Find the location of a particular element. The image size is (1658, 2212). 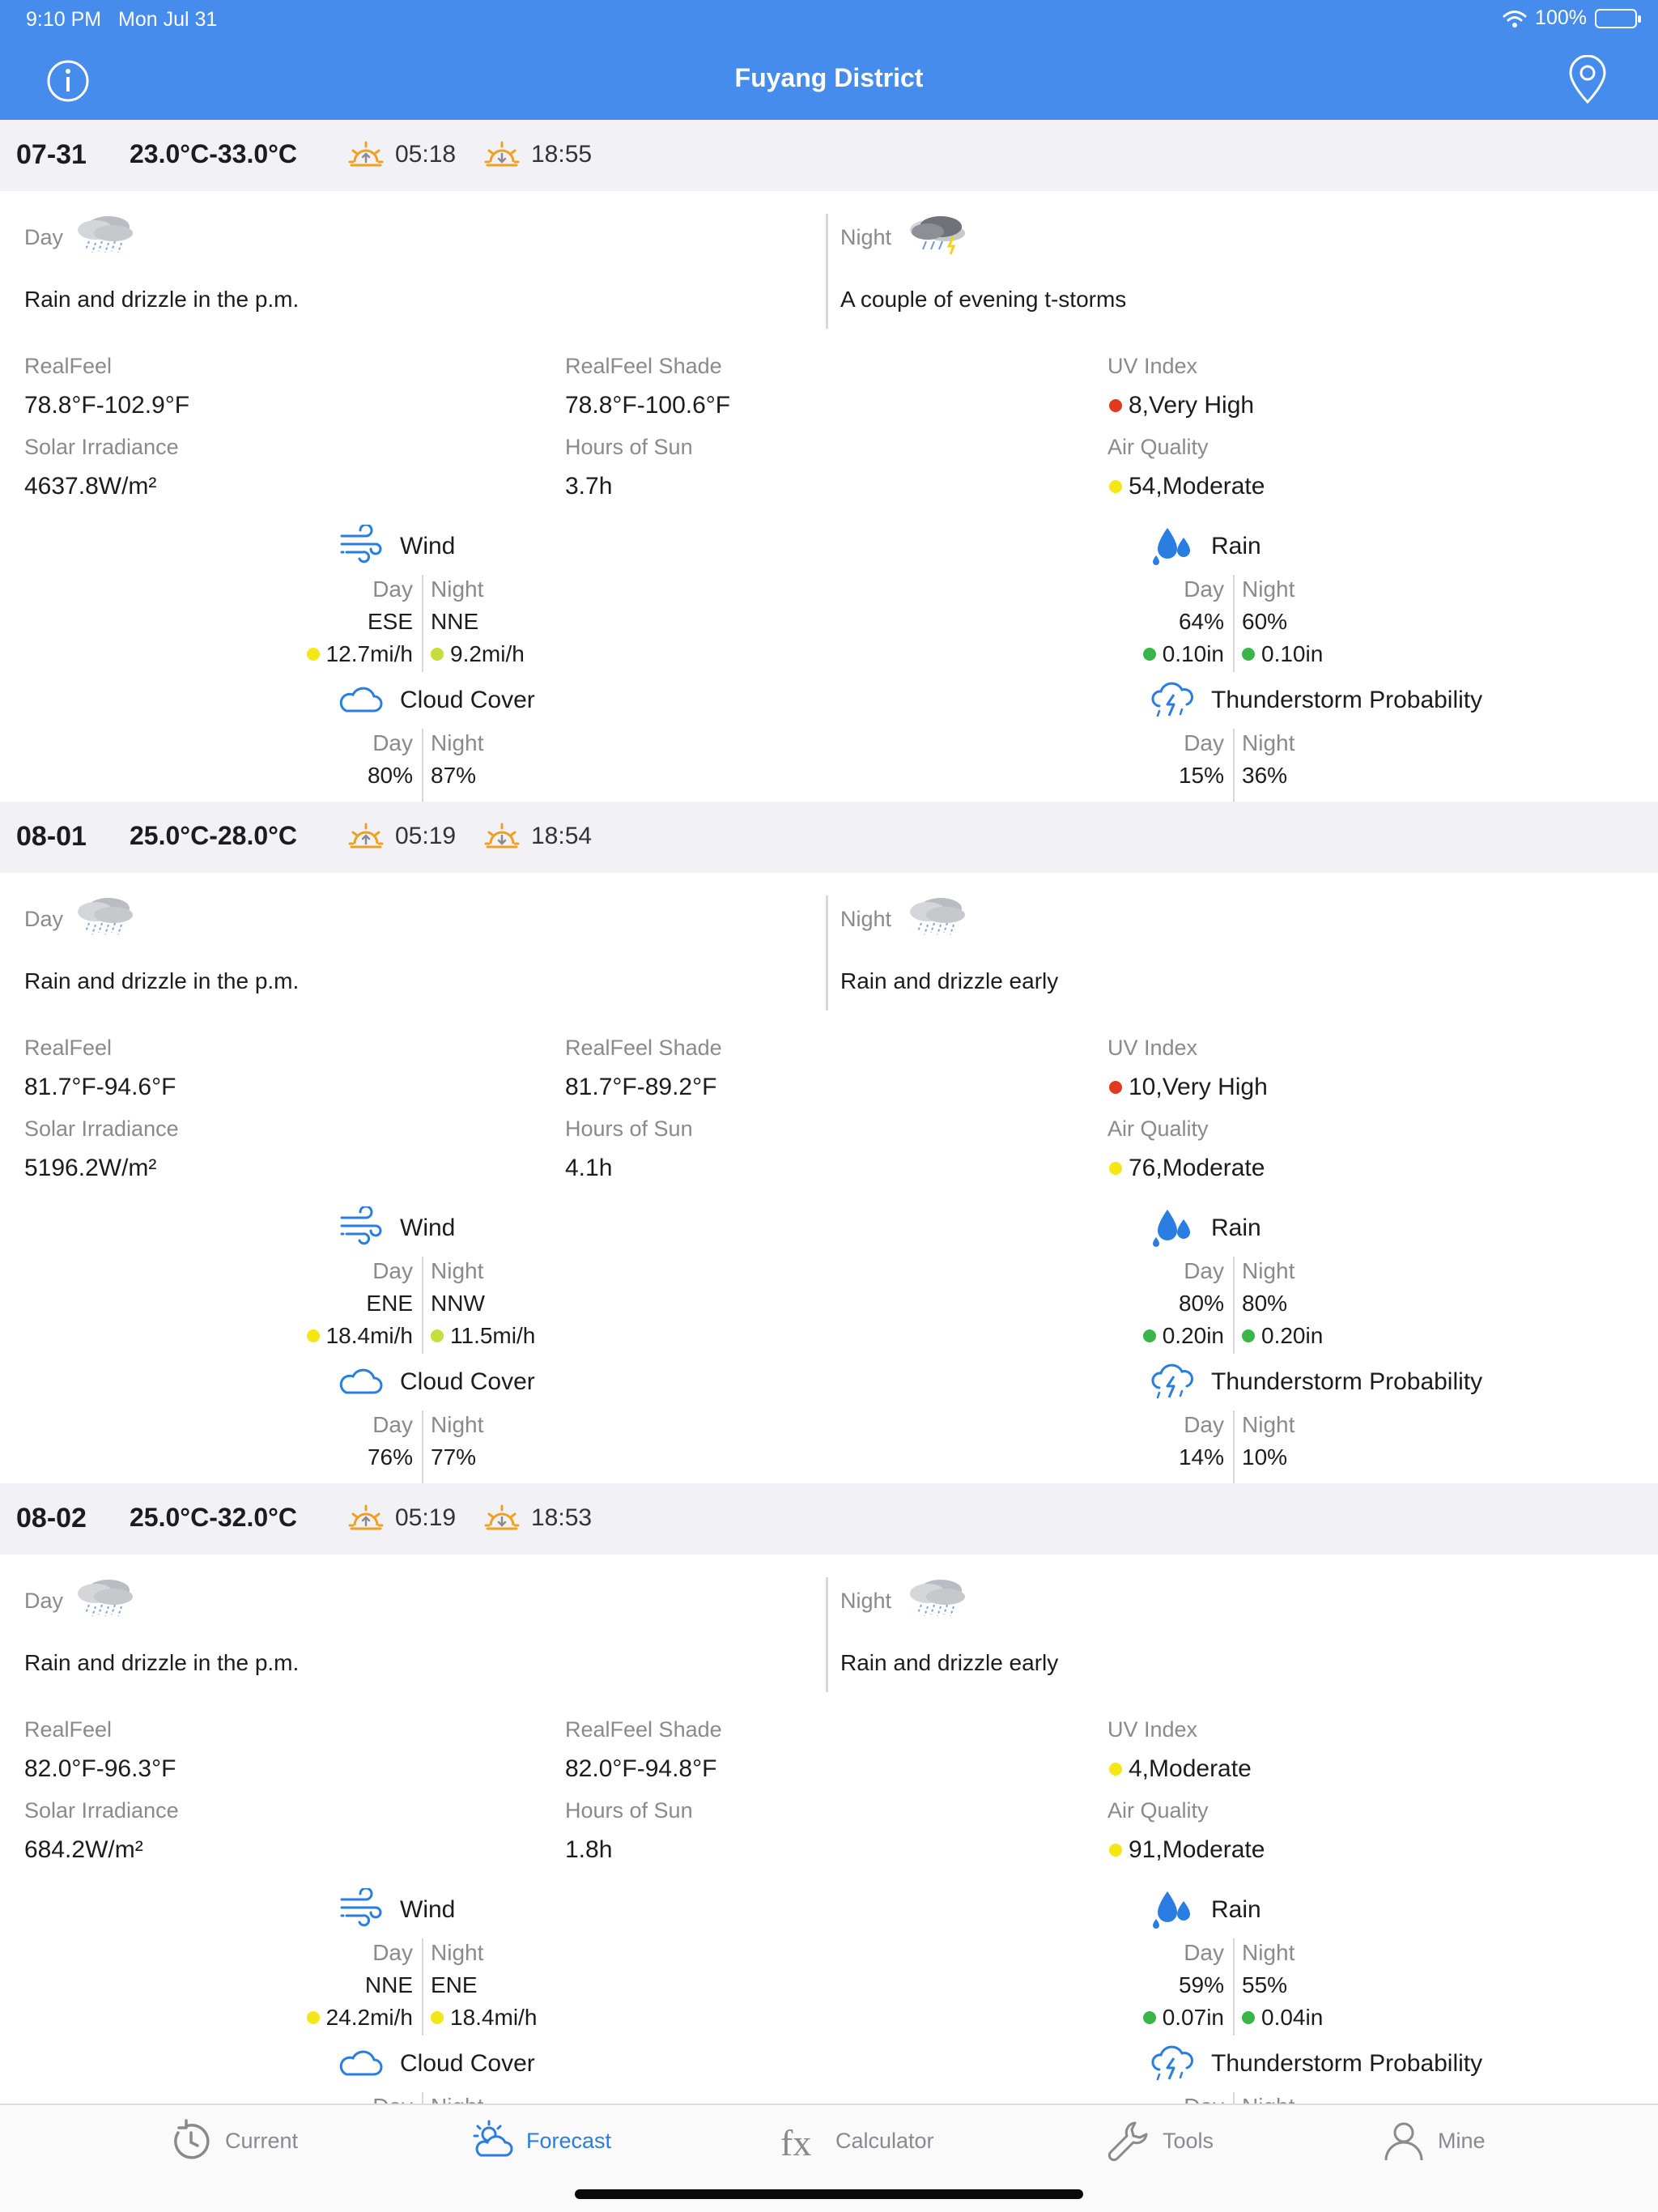

realfeel-shade-value: 82.0°F-94.8°F is located at coordinates (641, 1769).